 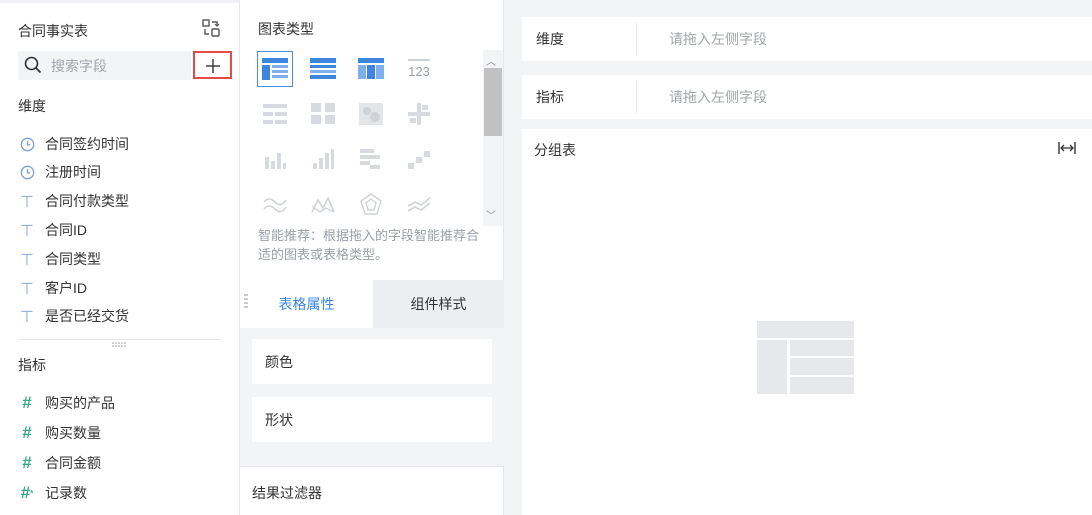 I want to click on scroll-up-icon: ︿, so click(x=491, y=60).